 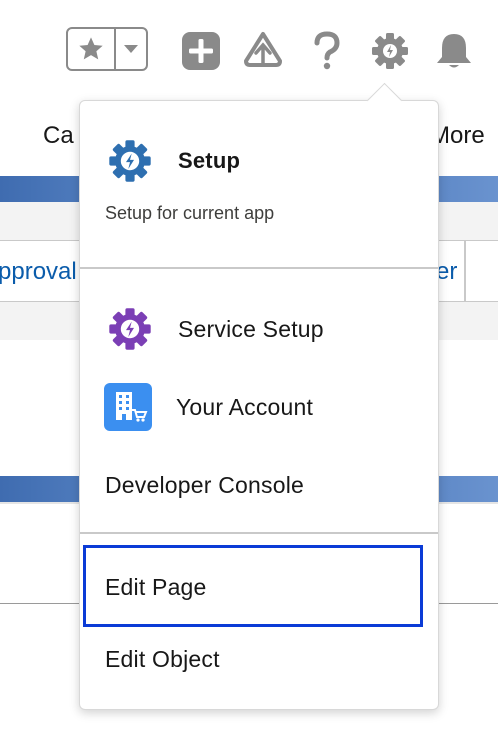 I want to click on menu-item-your-account: Your Account, so click(x=259, y=407).